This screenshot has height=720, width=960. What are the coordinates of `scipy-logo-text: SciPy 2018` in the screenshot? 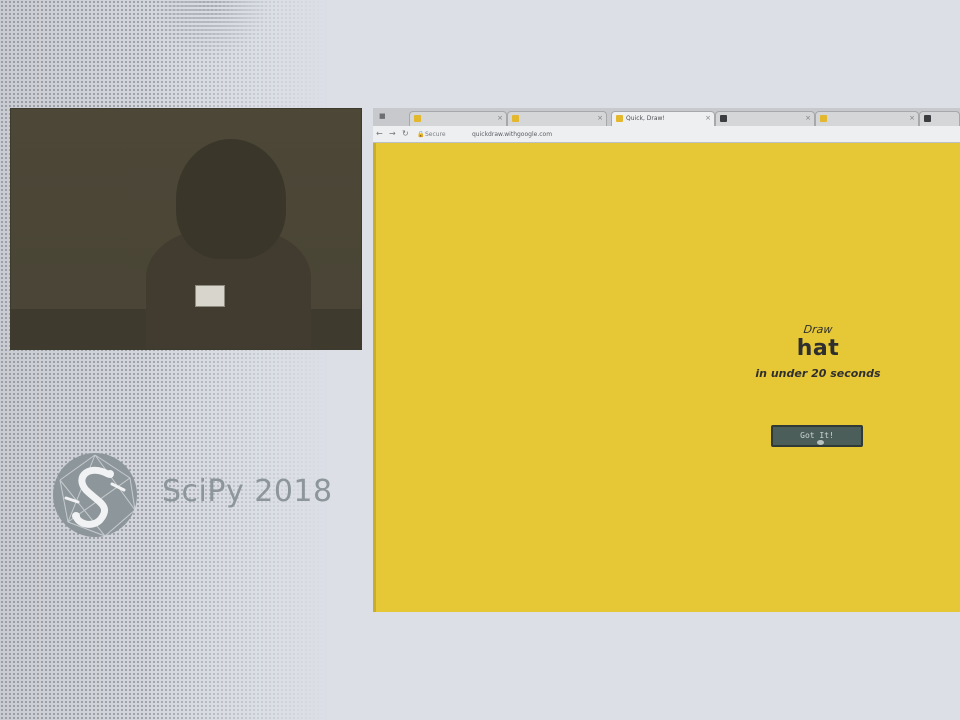 It's located at (247, 491).